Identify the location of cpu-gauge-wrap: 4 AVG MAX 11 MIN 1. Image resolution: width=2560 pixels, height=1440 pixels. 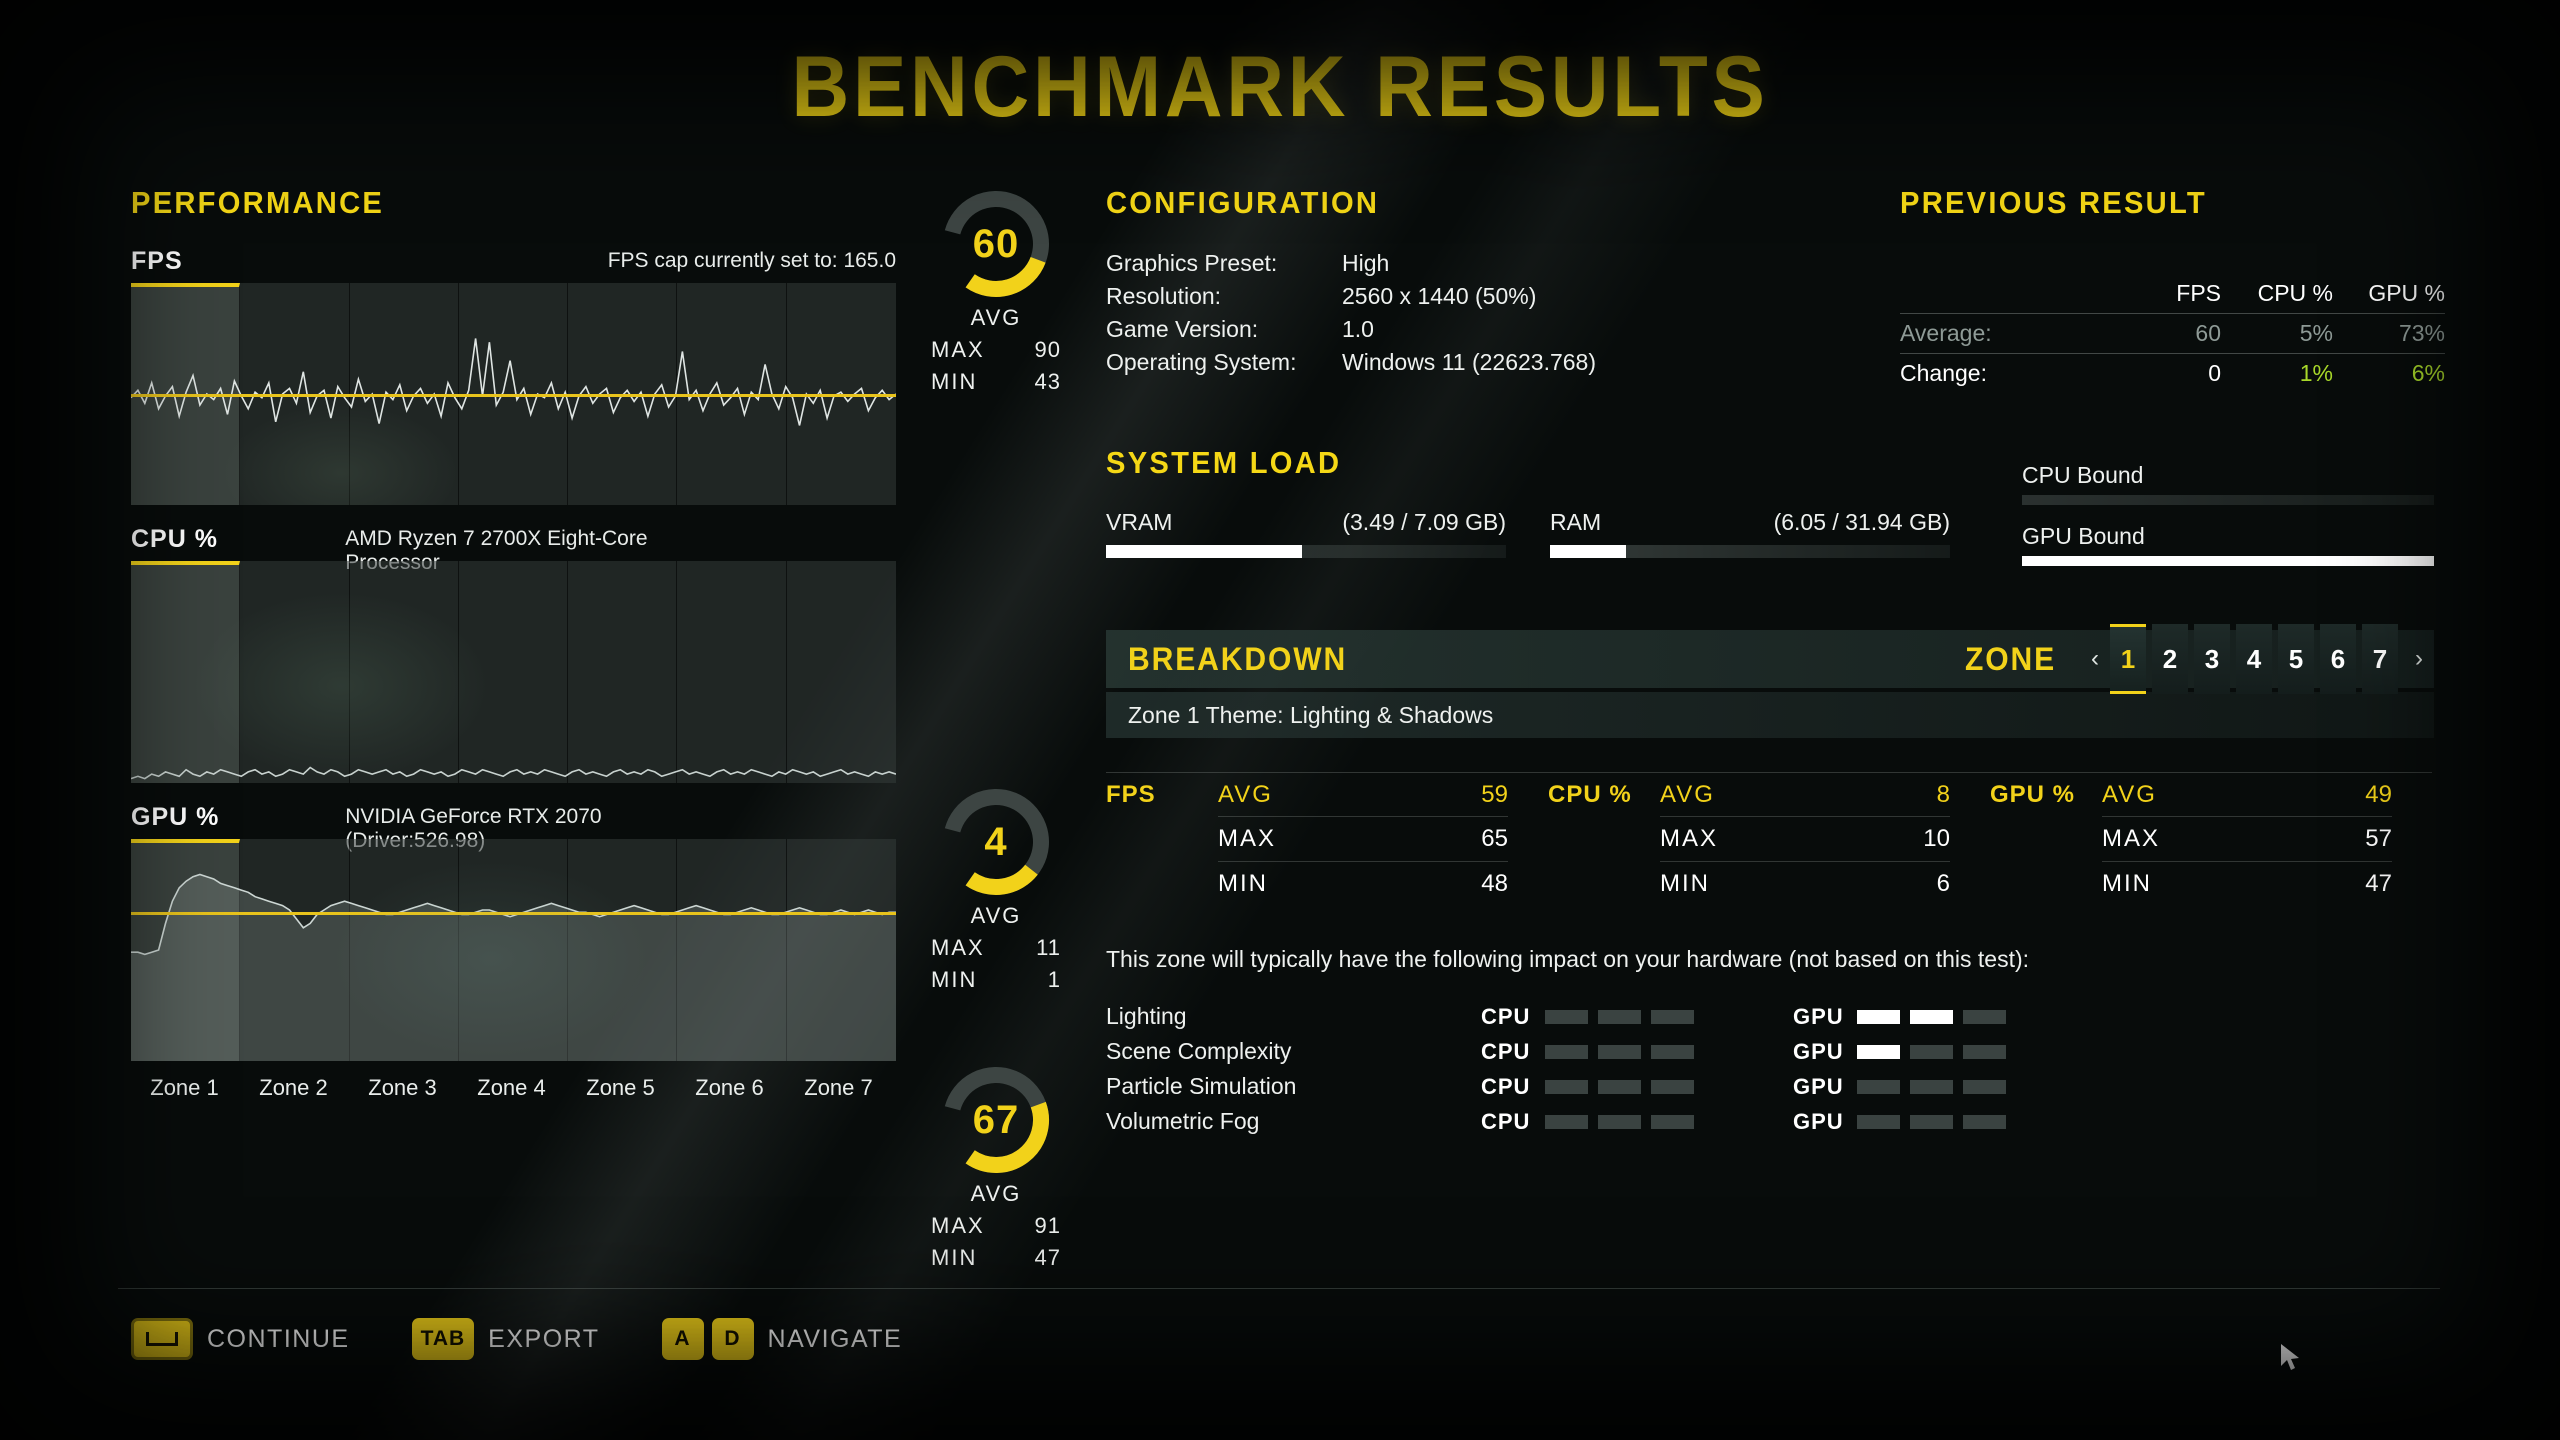
(996, 888).